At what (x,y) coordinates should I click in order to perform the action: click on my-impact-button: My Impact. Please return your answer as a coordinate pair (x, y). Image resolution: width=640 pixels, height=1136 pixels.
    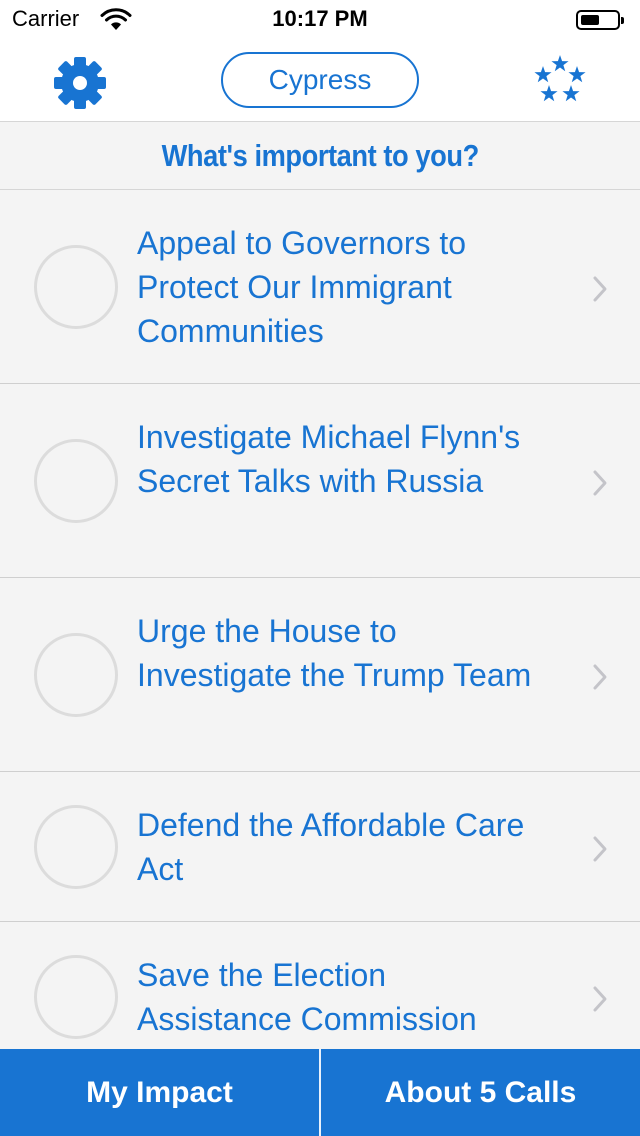
    Looking at the image, I should click on (159, 1092).